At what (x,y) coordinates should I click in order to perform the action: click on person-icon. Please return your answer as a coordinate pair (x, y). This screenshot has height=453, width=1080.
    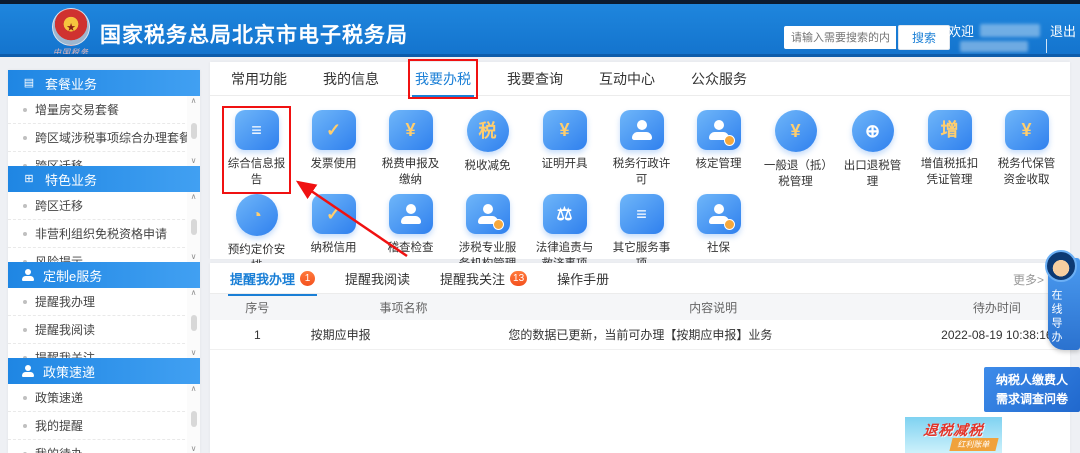
    Looking at the image, I should click on (28, 371).